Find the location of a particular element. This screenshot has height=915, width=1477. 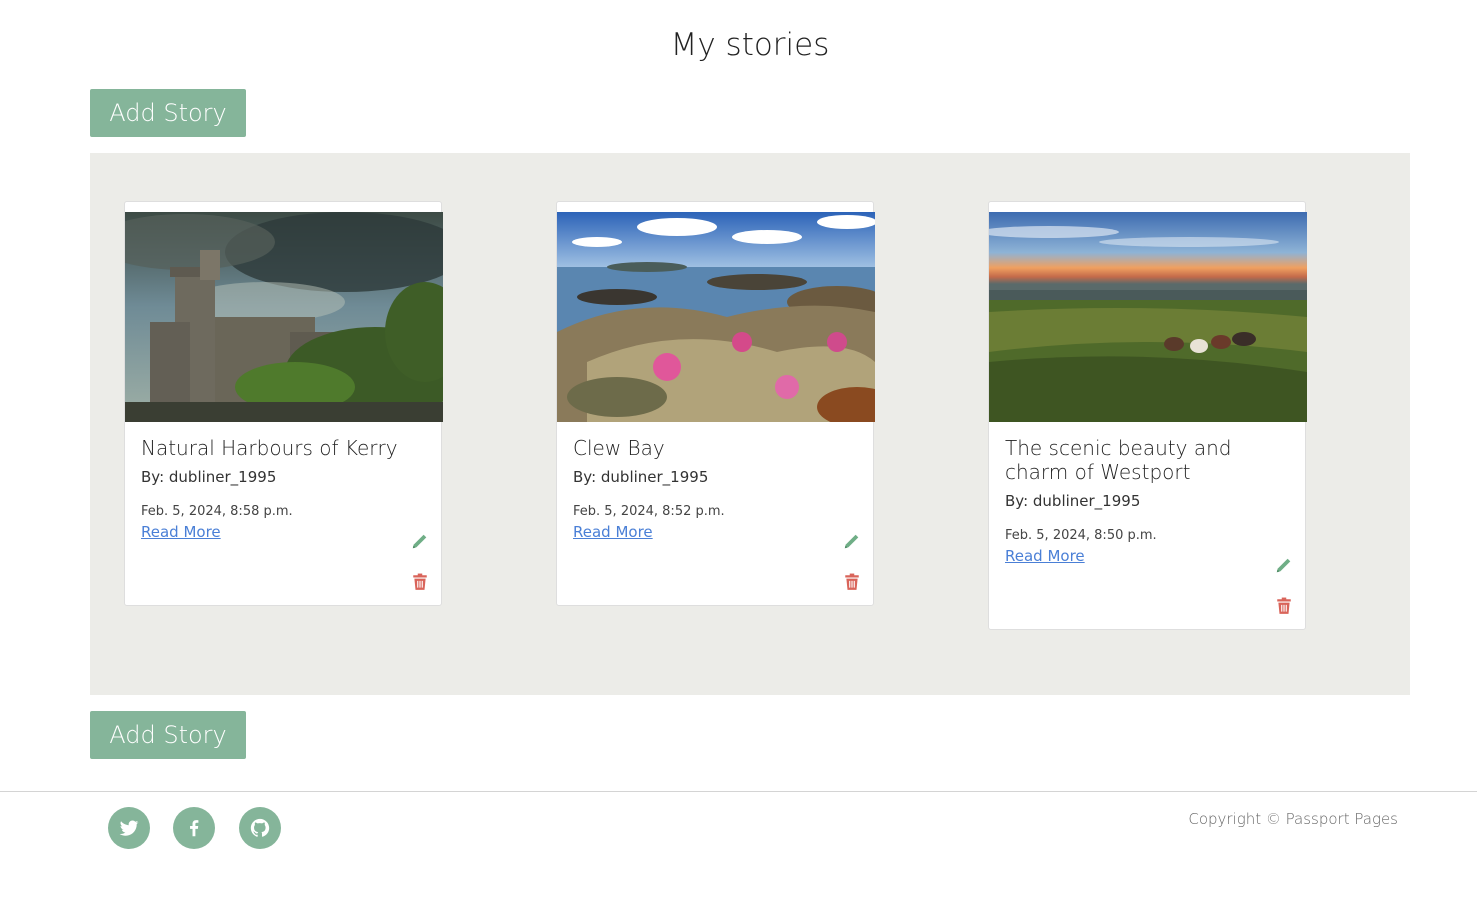

twitter-icon is located at coordinates (129, 828).